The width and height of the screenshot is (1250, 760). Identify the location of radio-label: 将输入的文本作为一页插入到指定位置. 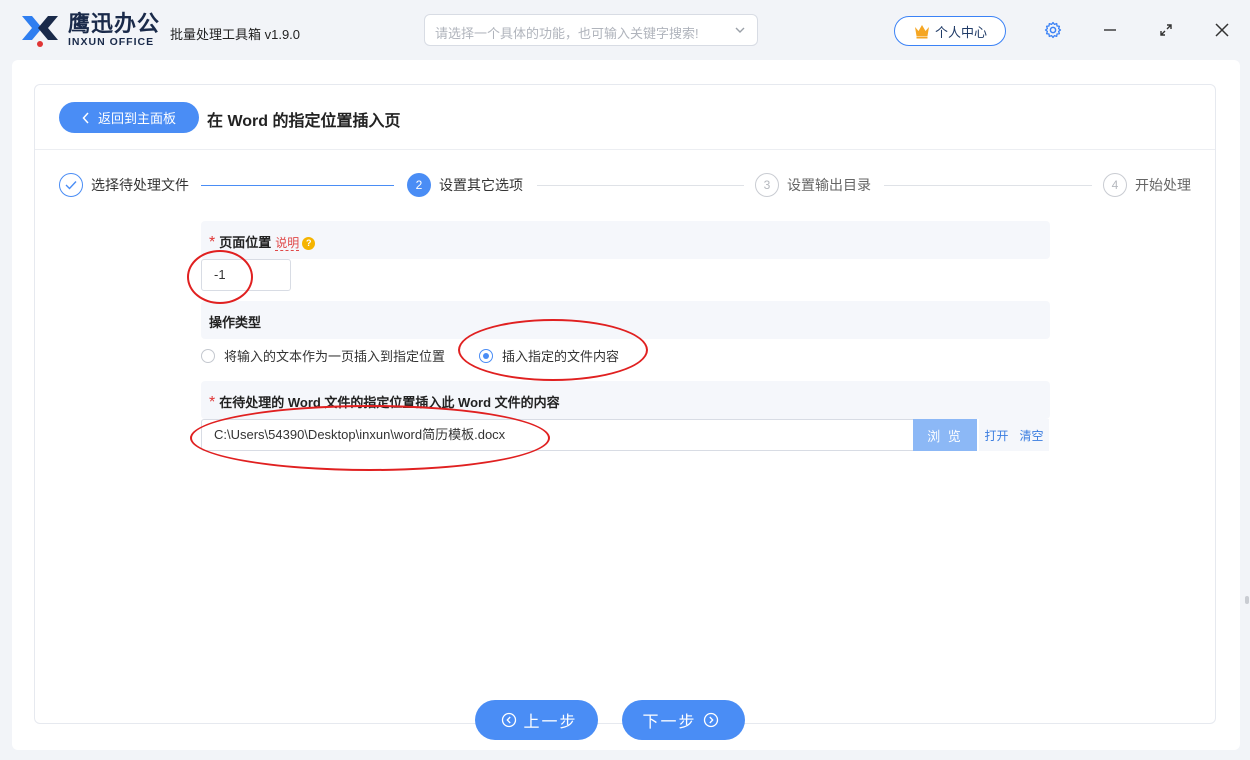
(335, 356).